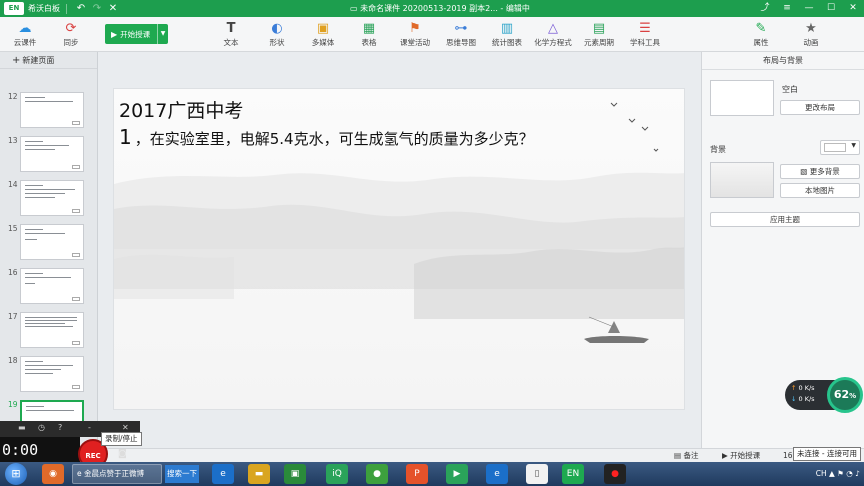  I want to click on layout-name: 空白, so click(790, 89).